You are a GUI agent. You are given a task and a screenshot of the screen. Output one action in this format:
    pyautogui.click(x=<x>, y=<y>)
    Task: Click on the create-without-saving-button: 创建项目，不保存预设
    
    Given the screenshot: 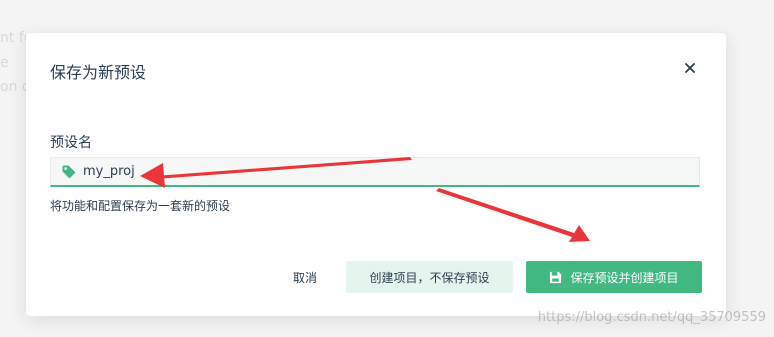 What is the action you would take?
    pyautogui.click(x=429, y=277)
    